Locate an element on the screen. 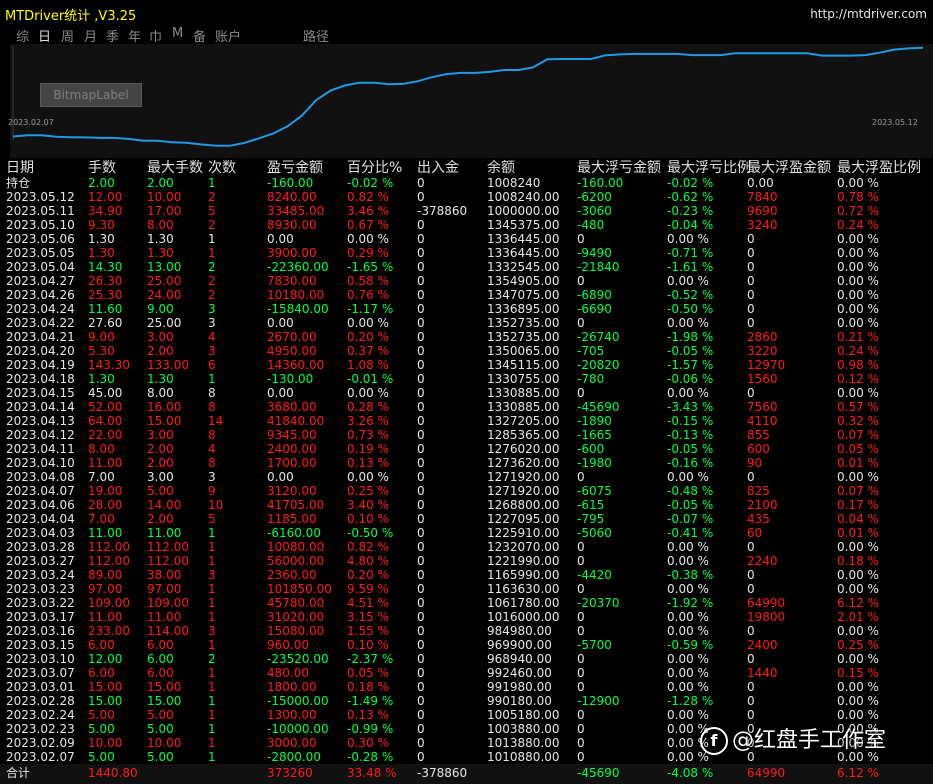  cell-max-float-profit: 60 is located at coordinates (755, 533).